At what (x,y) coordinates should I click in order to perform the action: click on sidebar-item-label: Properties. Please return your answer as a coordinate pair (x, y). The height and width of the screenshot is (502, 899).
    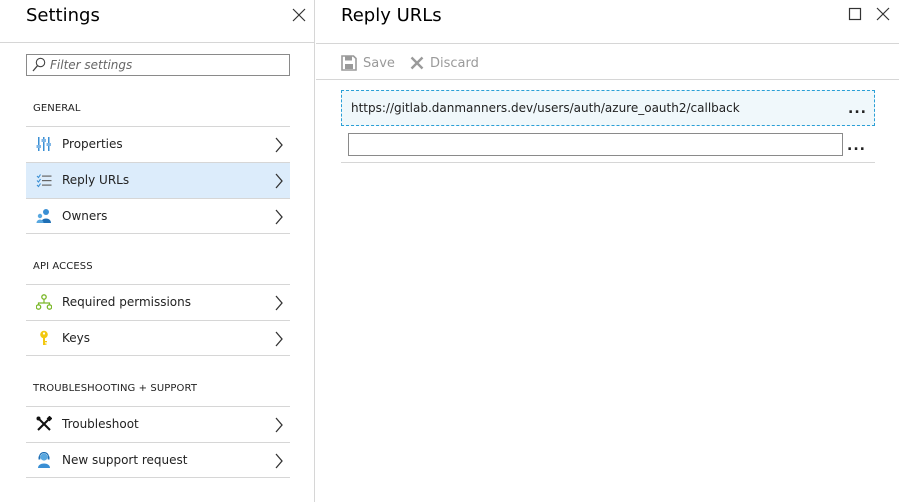
    Looking at the image, I should click on (92, 144).